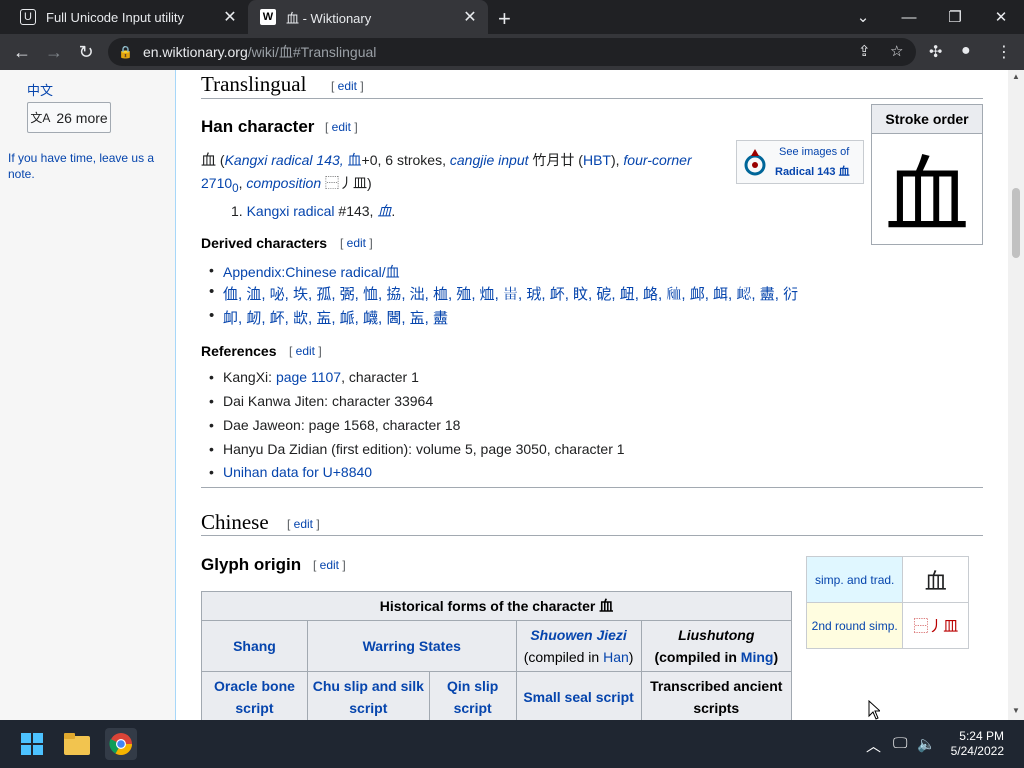 This screenshot has width=1024, height=768. What do you see at coordinates (854, 579) in the screenshot?
I see `simp-label: simp. and trad.` at bounding box center [854, 579].